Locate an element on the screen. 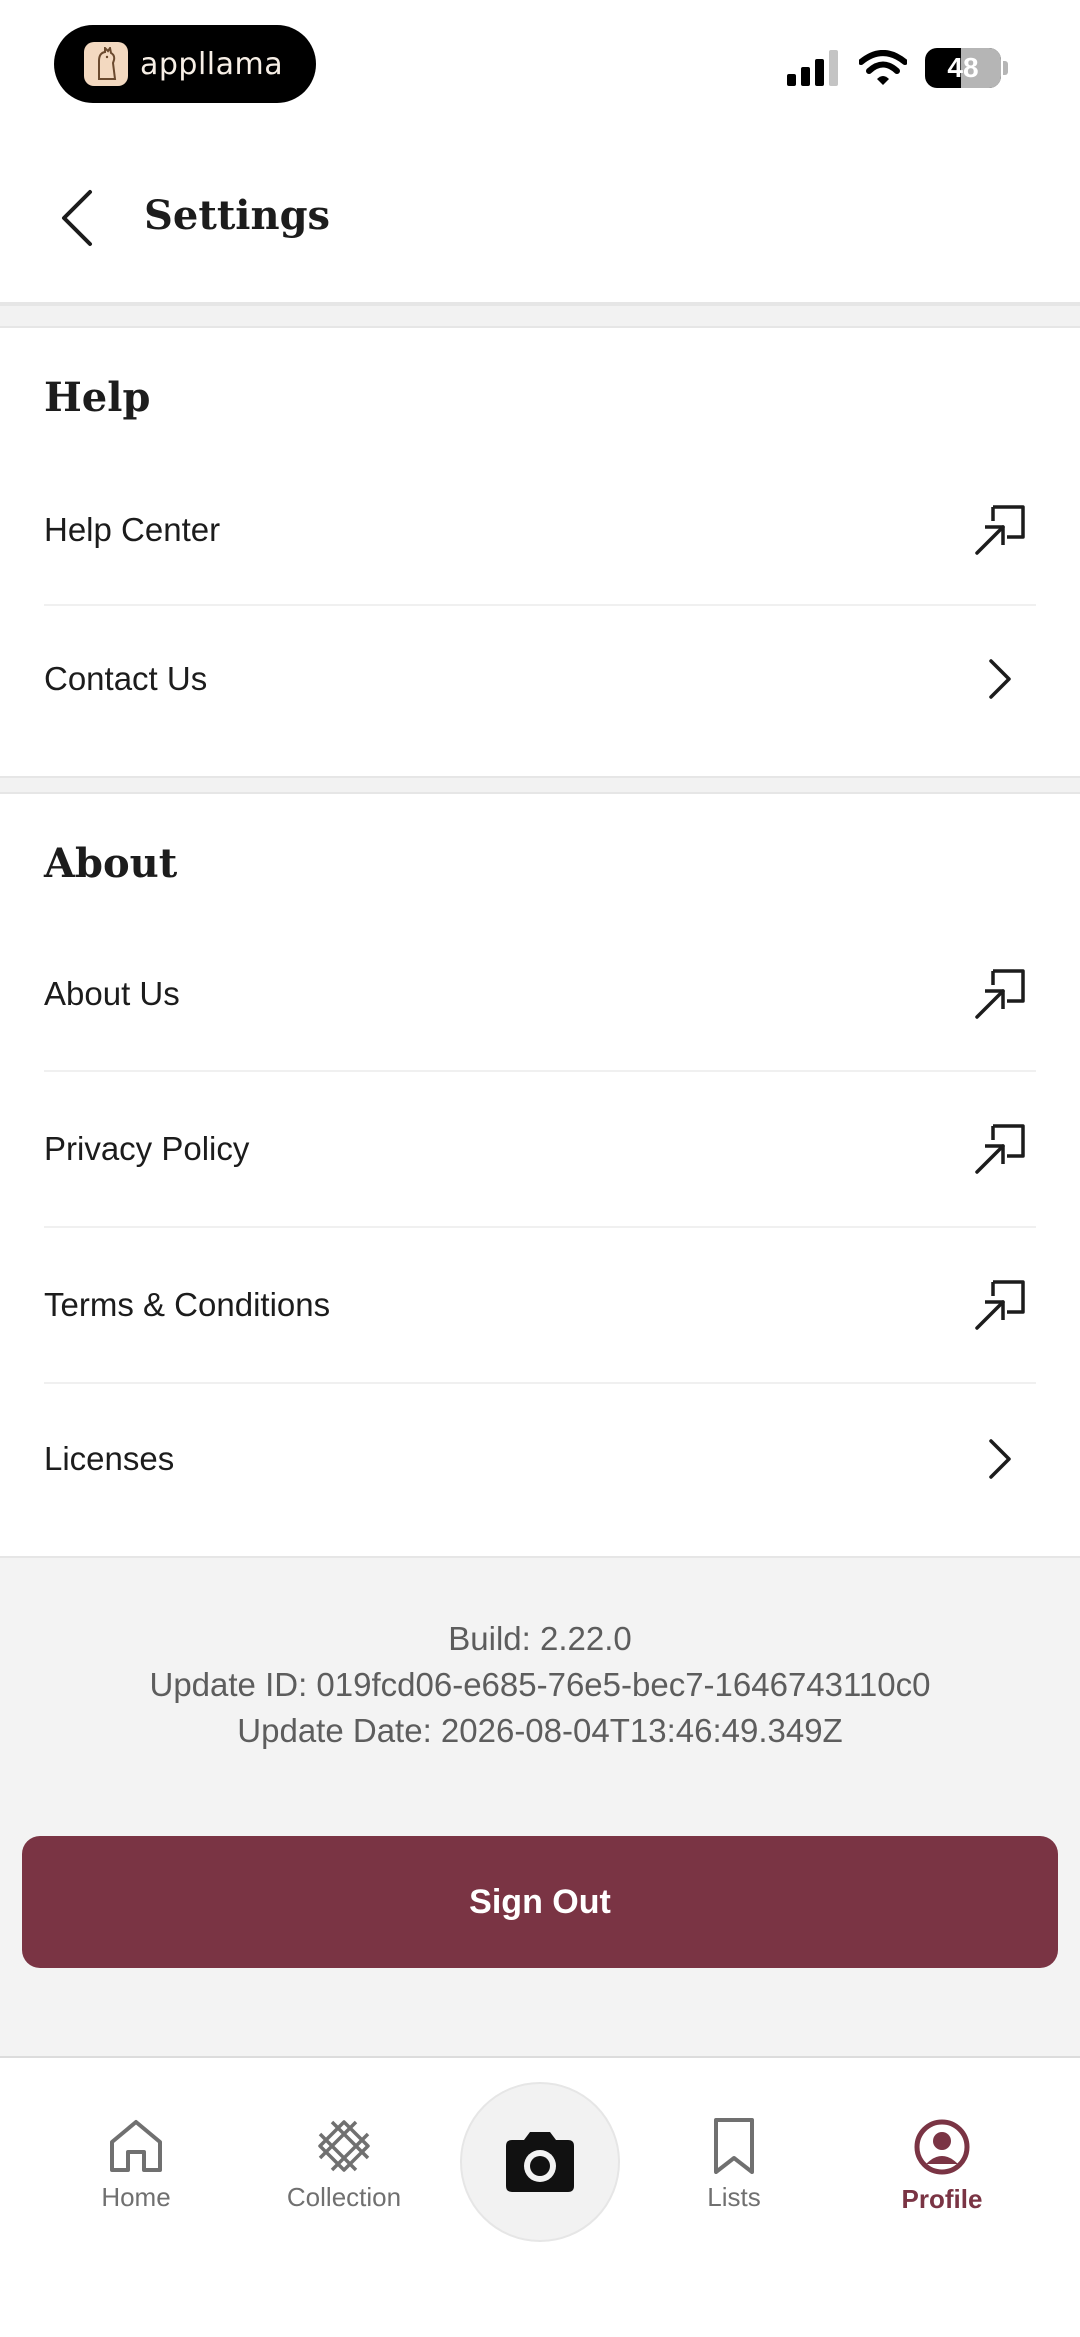  help-center-label: Help Center is located at coordinates (132, 529).